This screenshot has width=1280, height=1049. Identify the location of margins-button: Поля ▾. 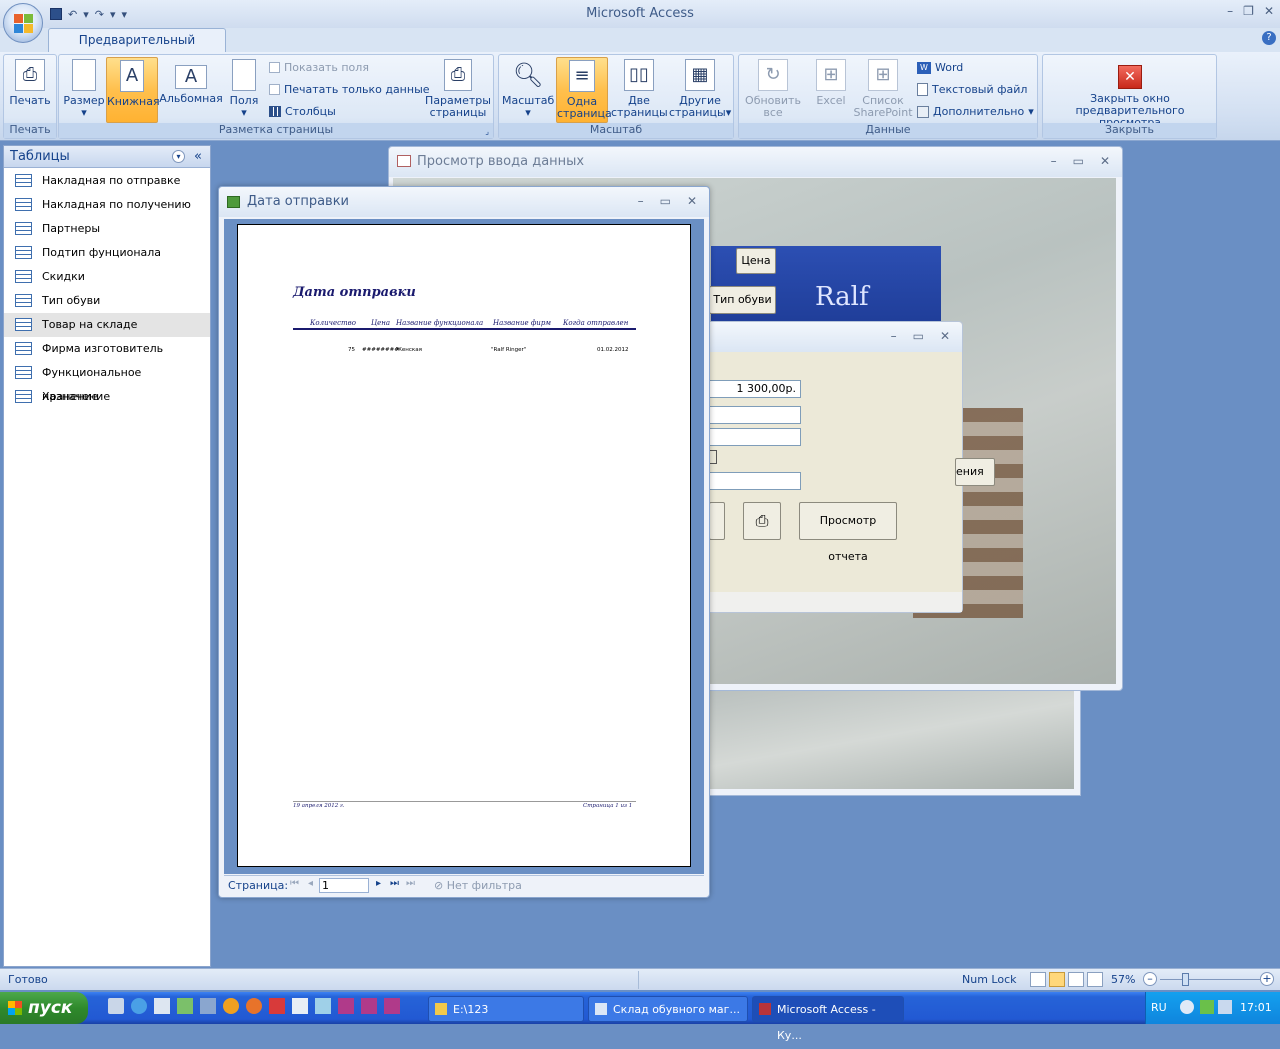
(244, 88).